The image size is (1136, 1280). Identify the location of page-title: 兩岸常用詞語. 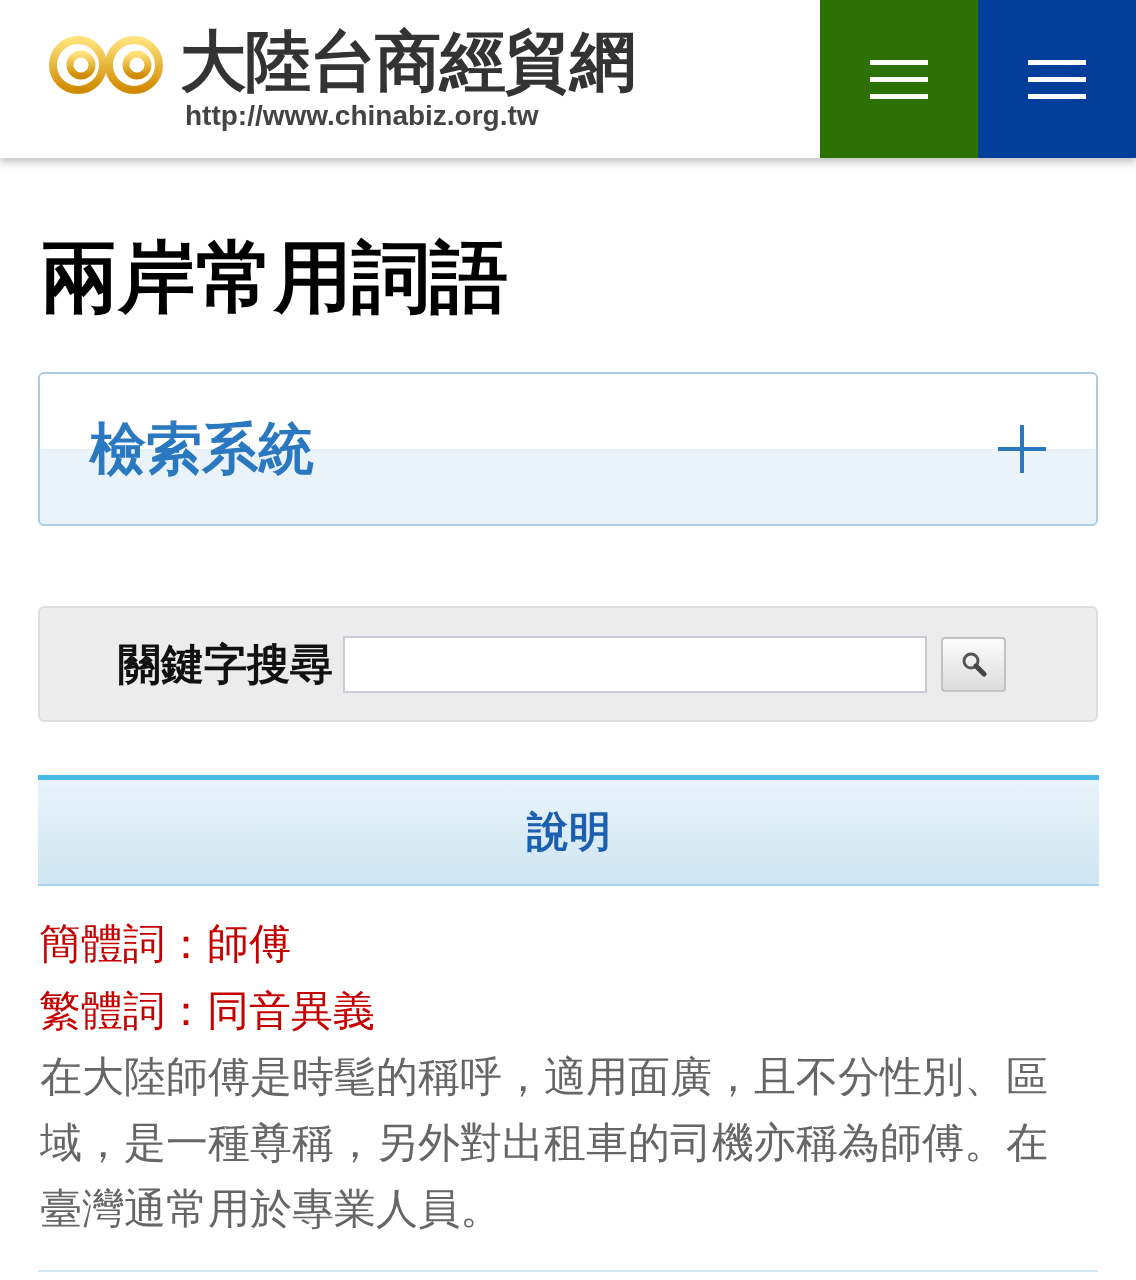
(274, 277).